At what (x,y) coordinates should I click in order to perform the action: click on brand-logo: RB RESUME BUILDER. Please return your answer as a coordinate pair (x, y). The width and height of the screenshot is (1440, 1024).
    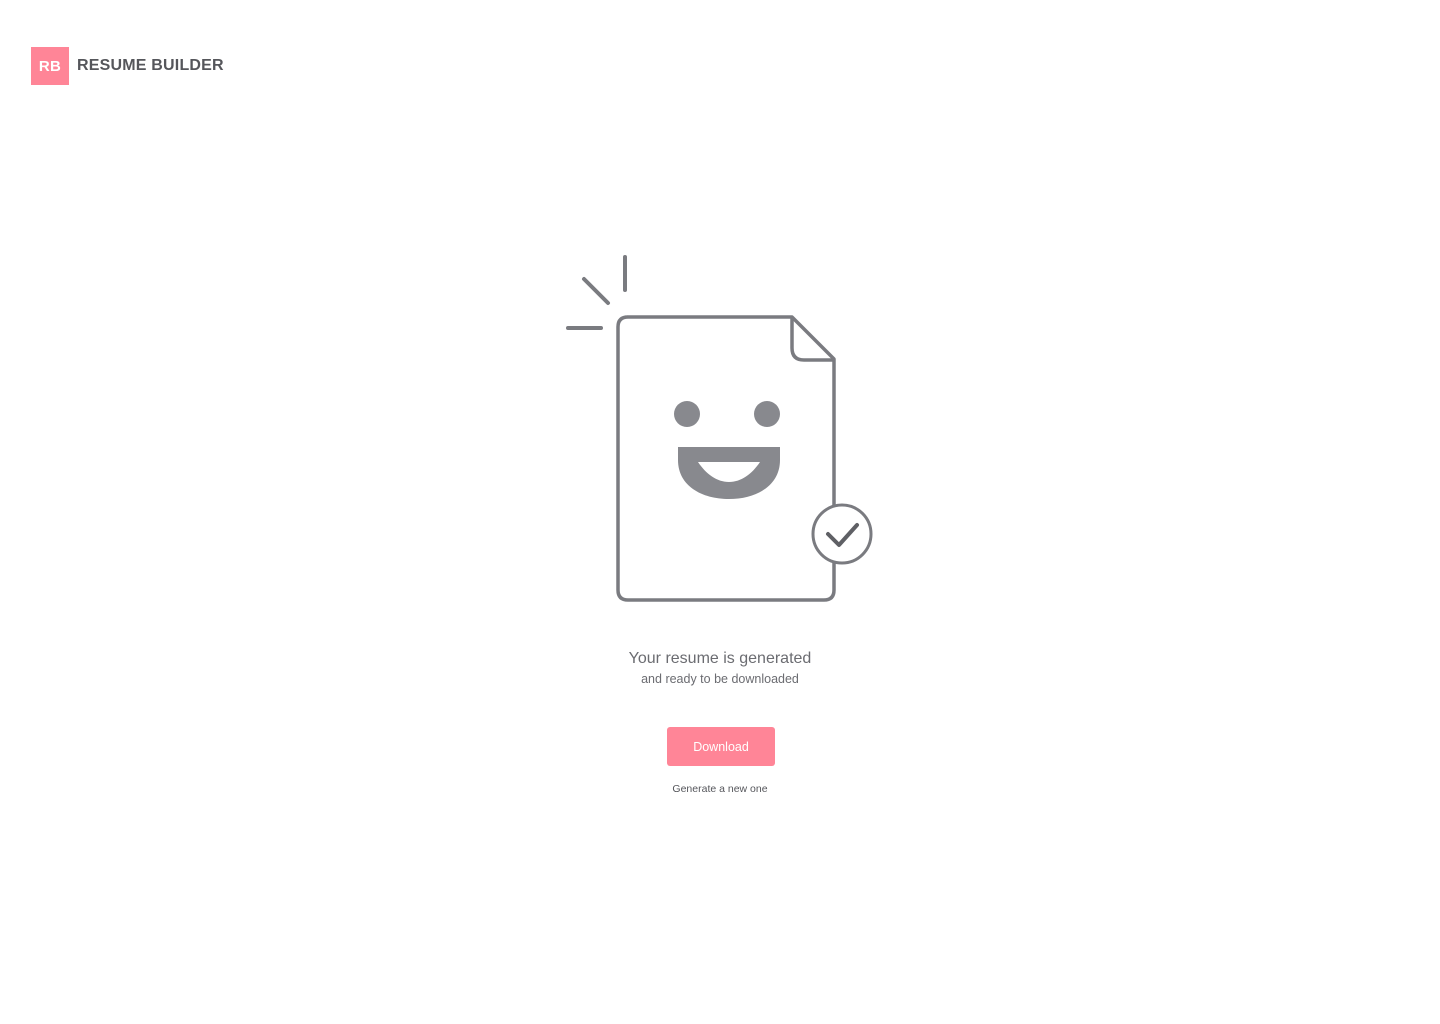
    Looking at the image, I should click on (127, 66).